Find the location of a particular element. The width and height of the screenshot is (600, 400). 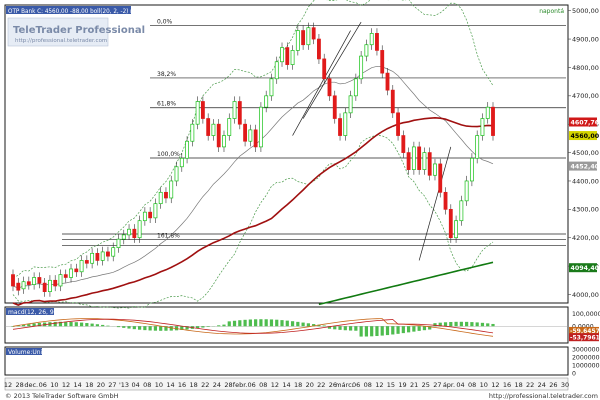

price-y-tick-label: 4200,00 is located at coordinates (585, 238).